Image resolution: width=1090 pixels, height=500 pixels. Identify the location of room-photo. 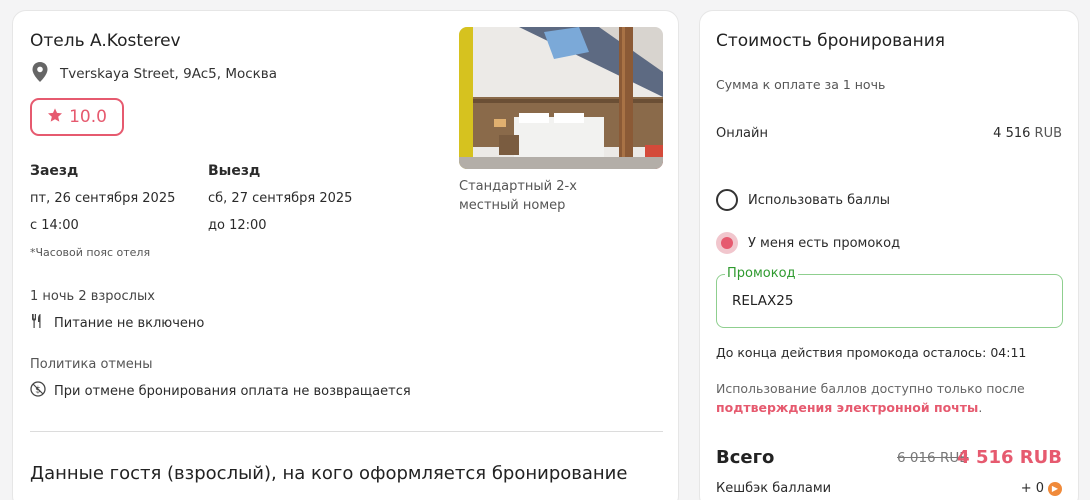
(561, 98).